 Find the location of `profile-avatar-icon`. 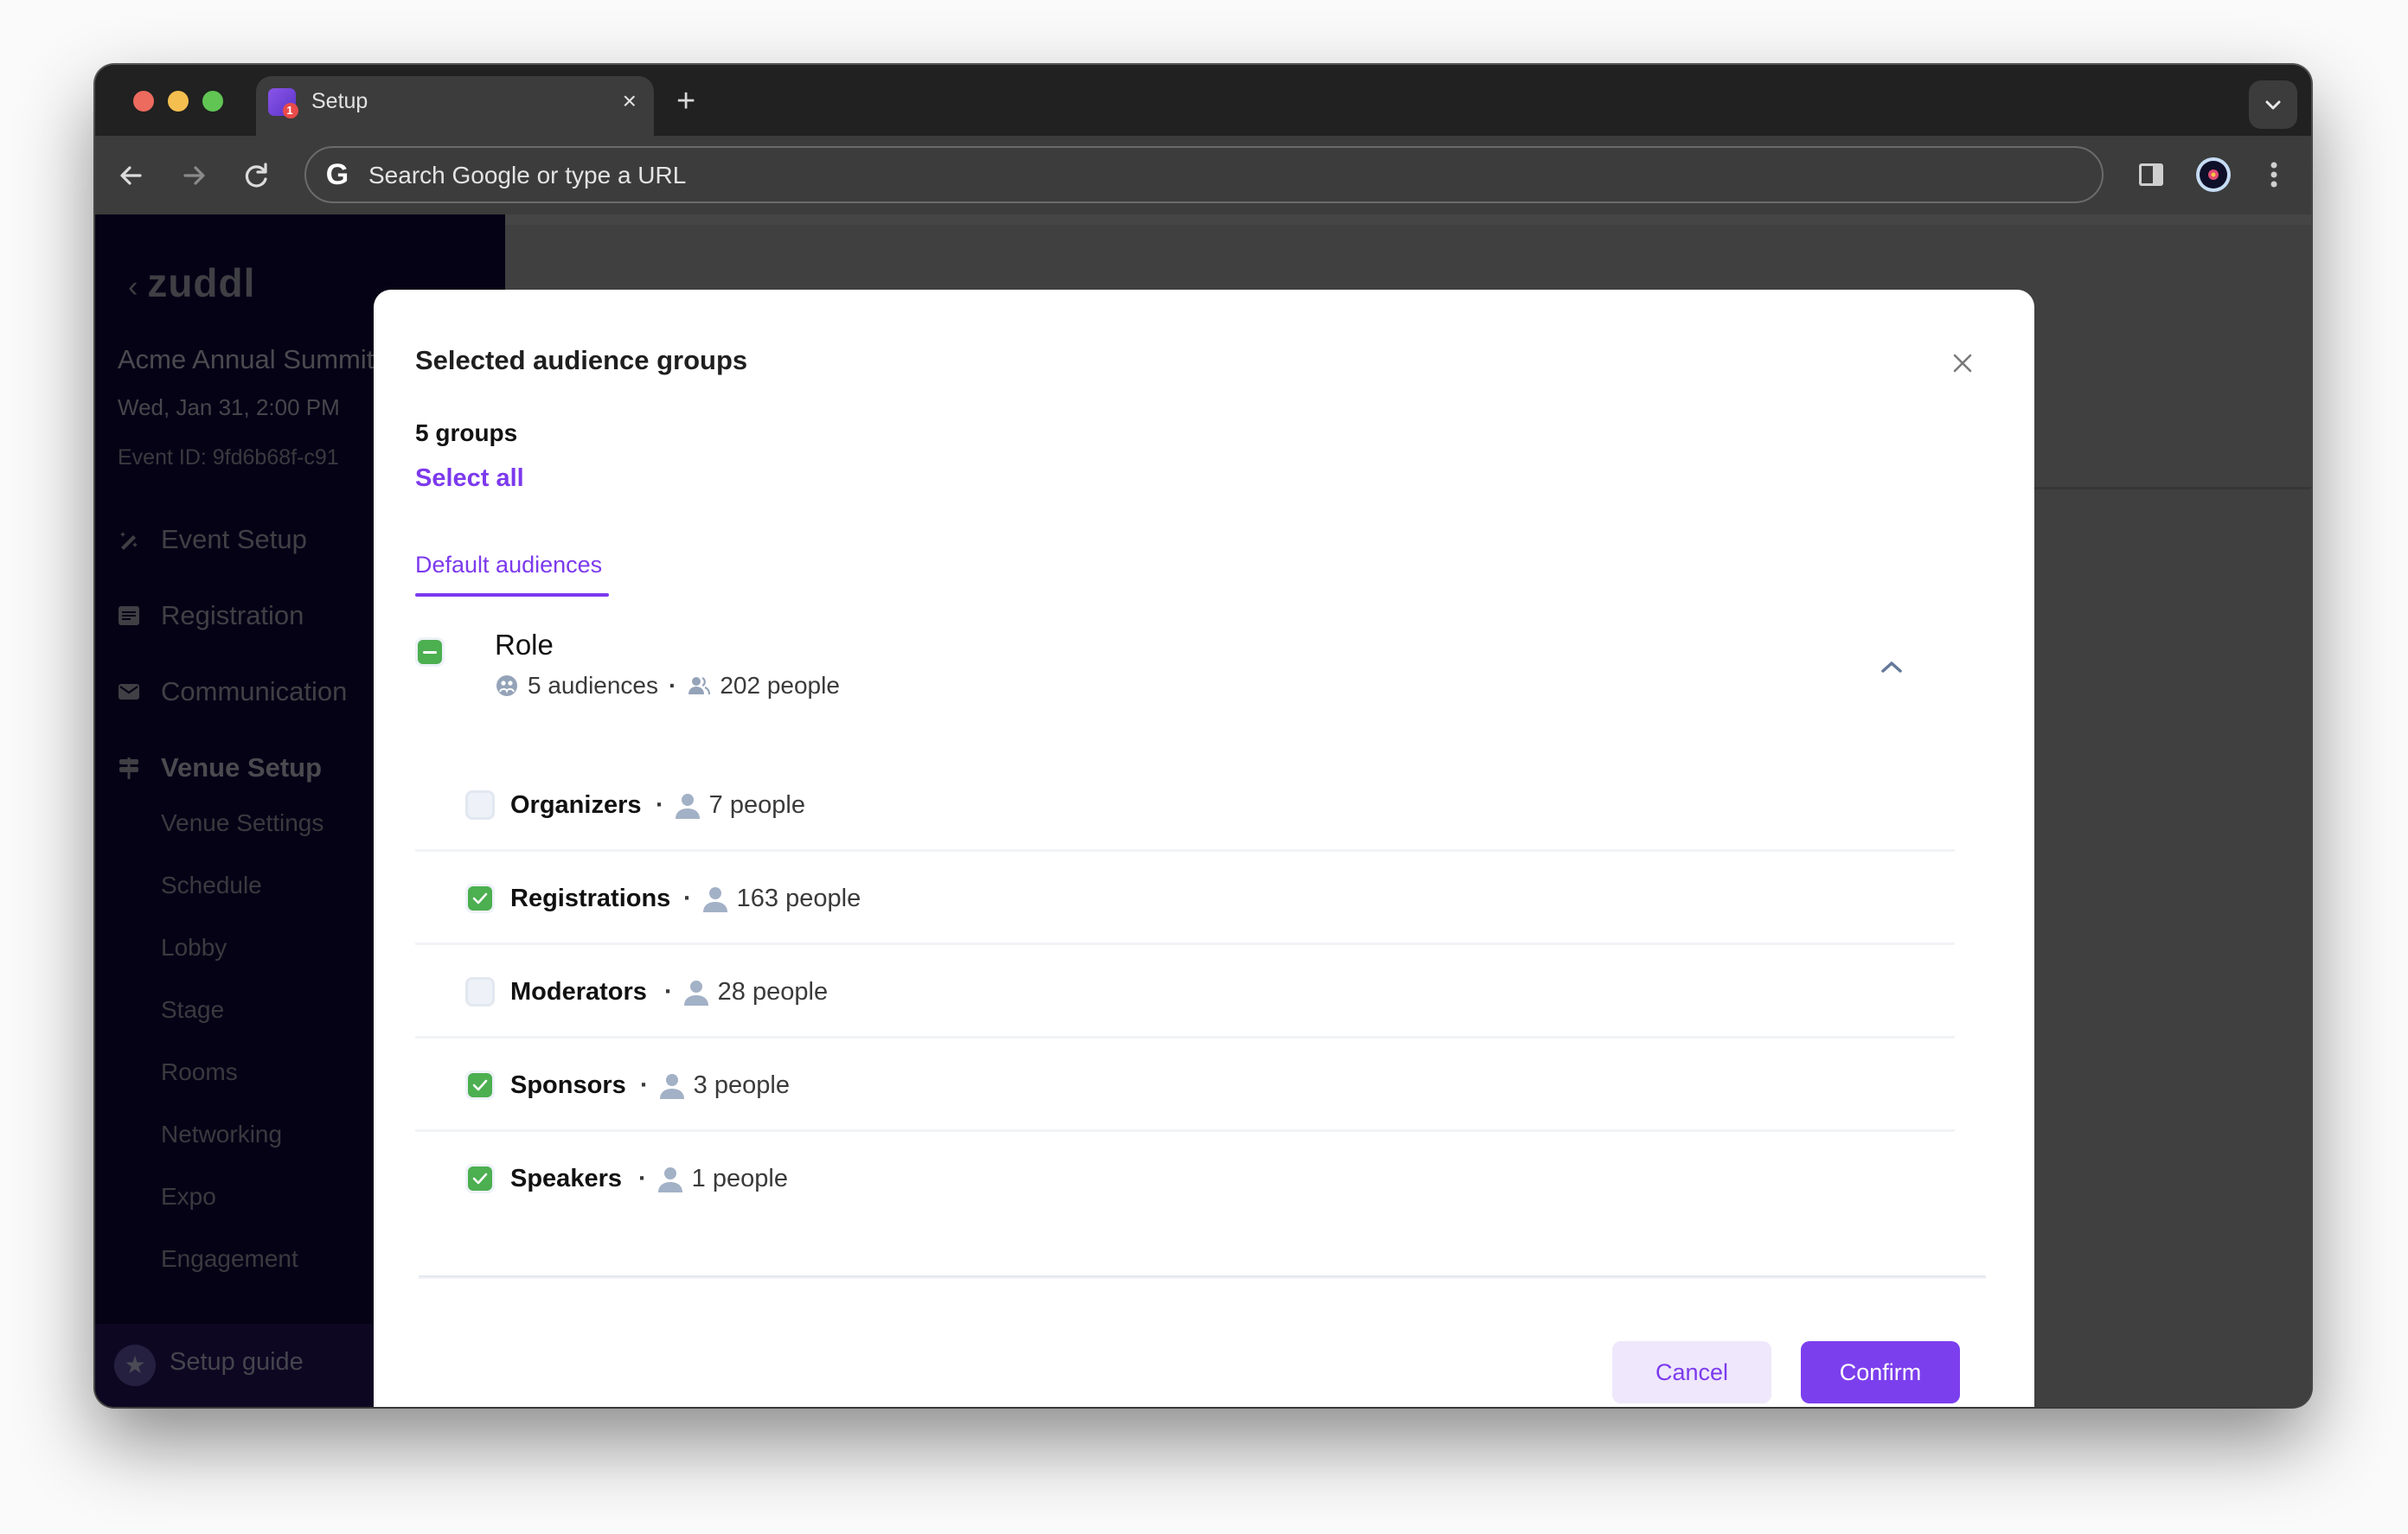

profile-avatar-icon is located at coordinates (2213, 174).